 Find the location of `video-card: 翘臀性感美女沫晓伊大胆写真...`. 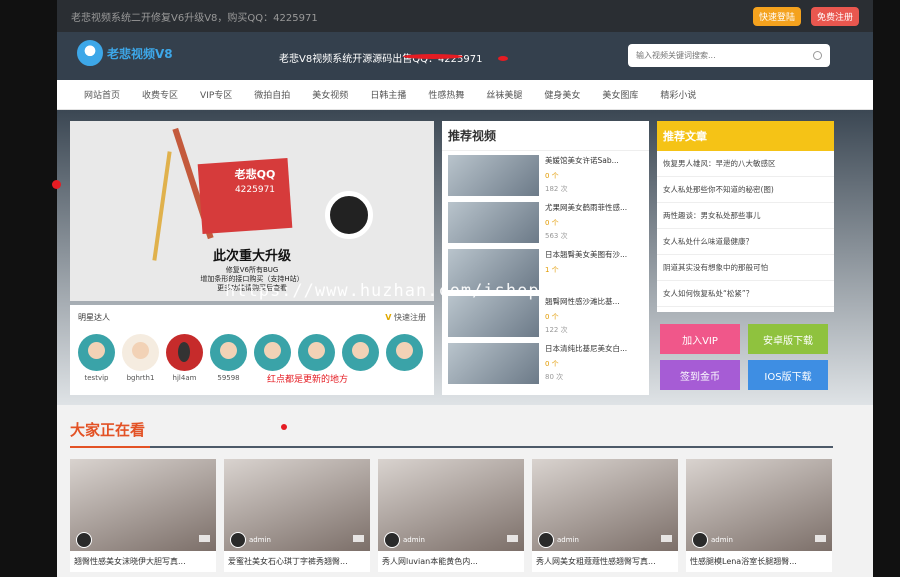

video-card: 翘臀性感美女沫晓伊大胆写真... is located at coordinates (143, 515).